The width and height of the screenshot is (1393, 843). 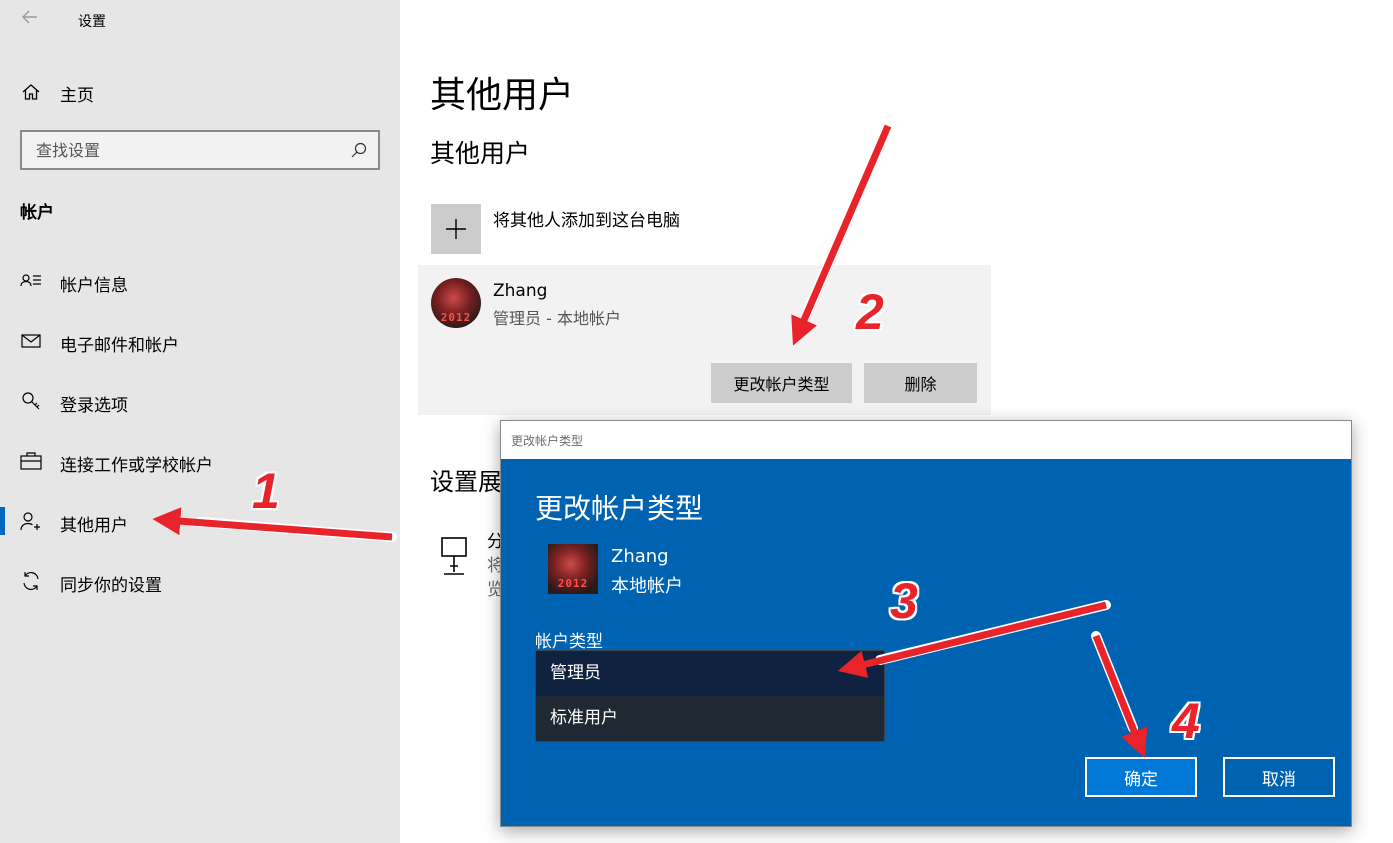 I want to click on search-input, so click(x=182, y=150).